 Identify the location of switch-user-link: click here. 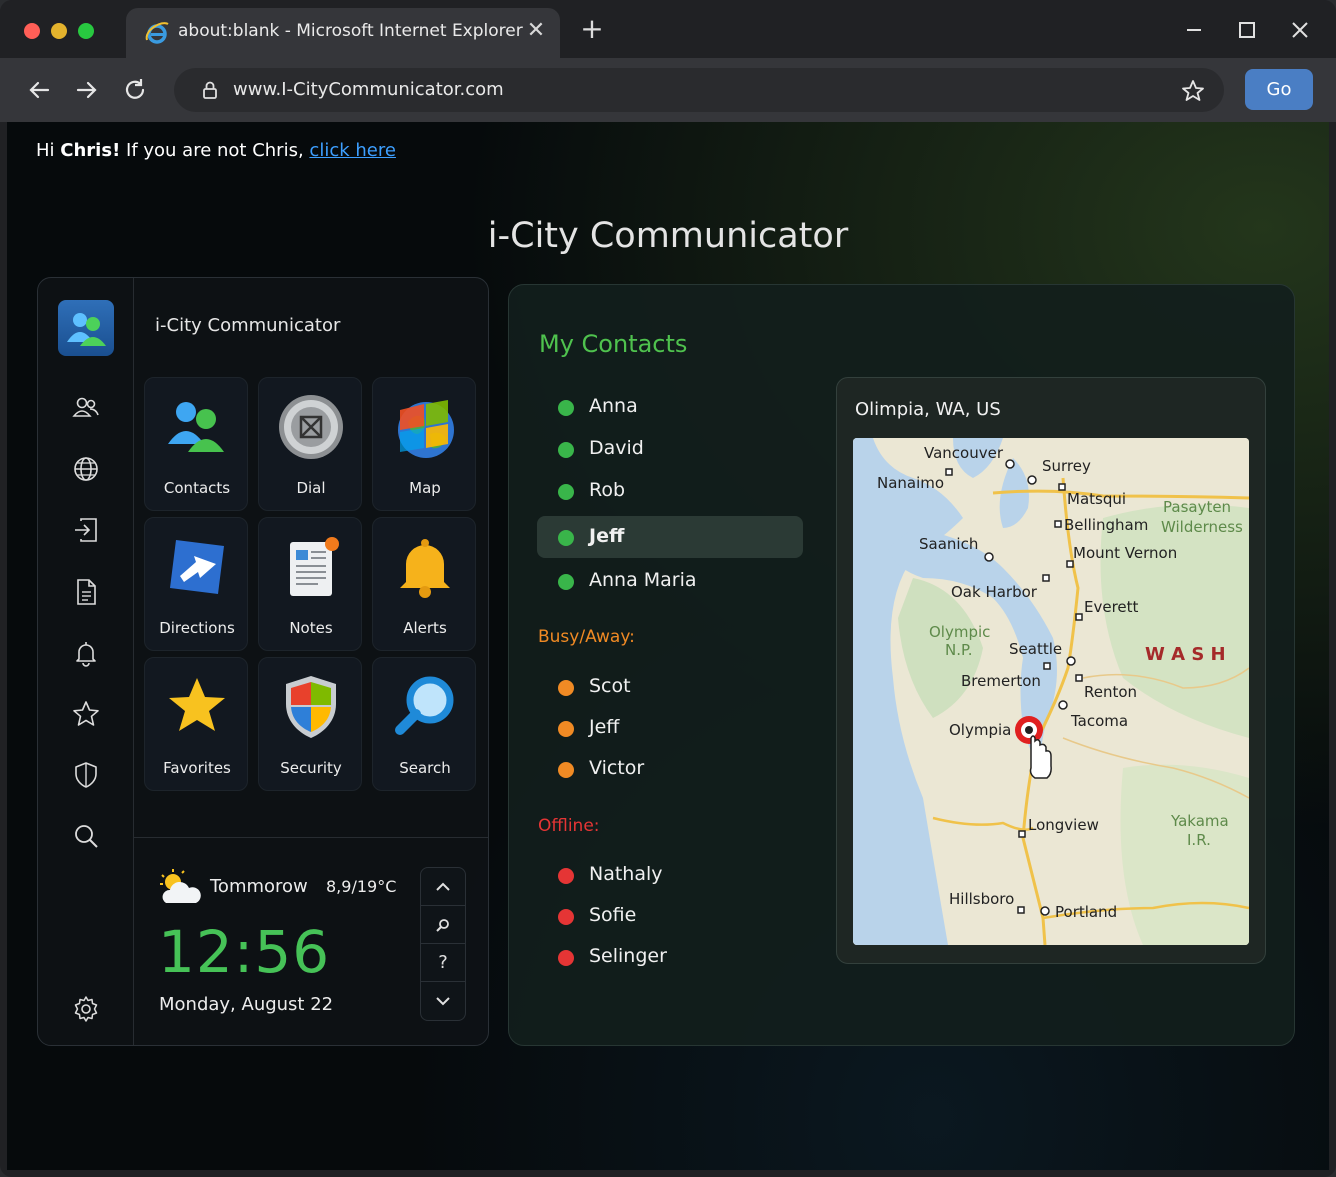
(352, 150).